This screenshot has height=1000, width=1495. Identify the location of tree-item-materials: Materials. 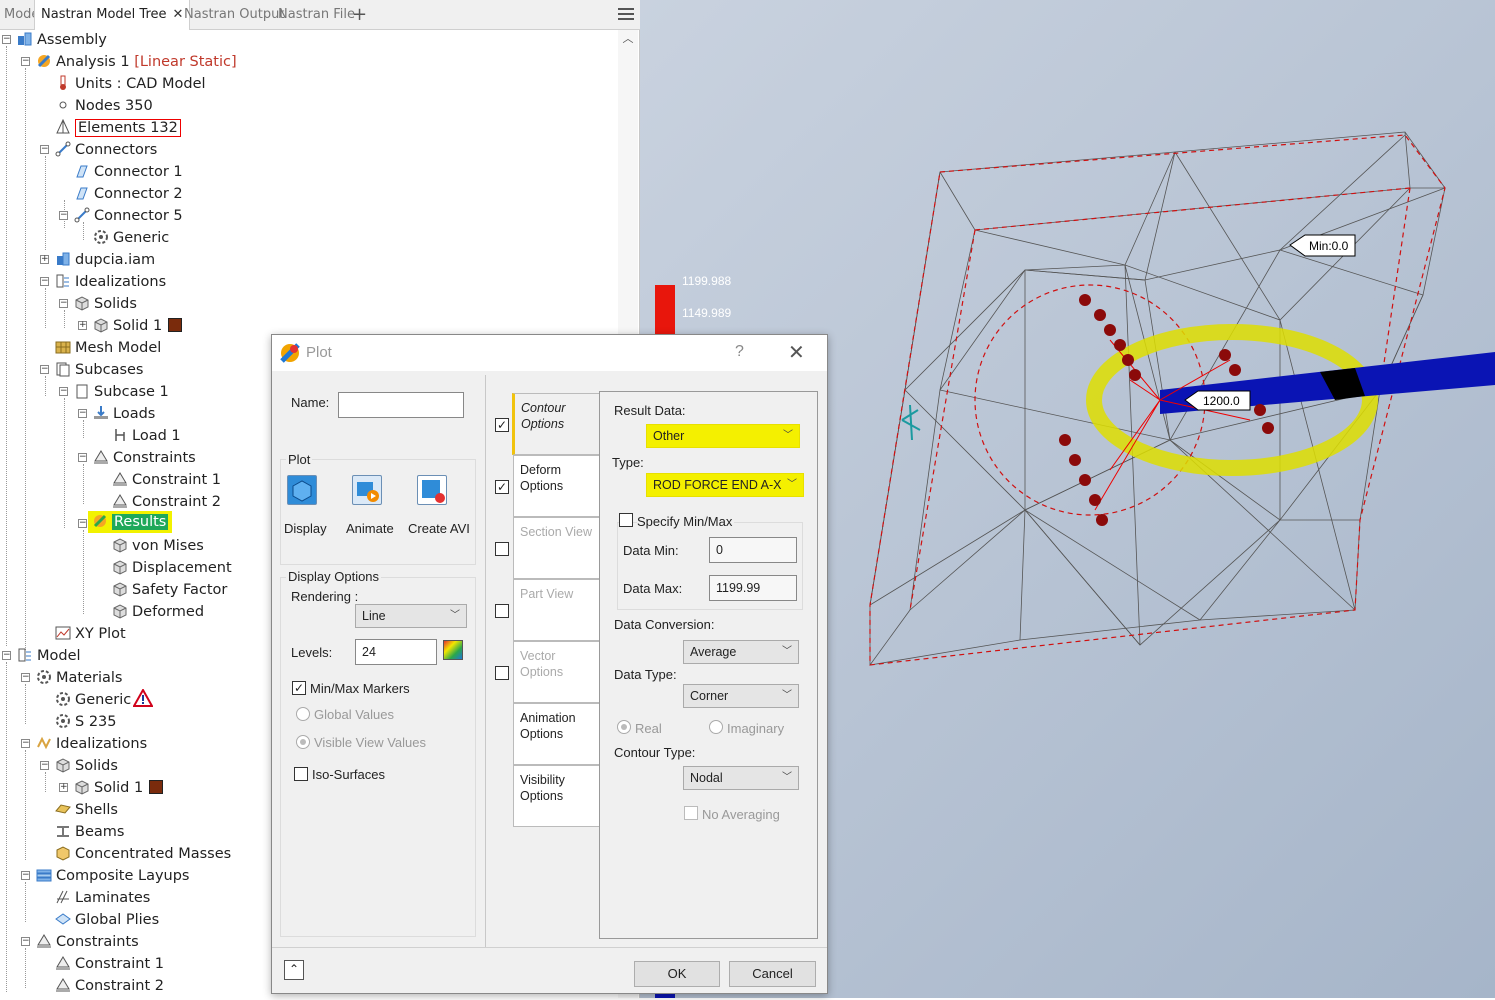
(79, 678).